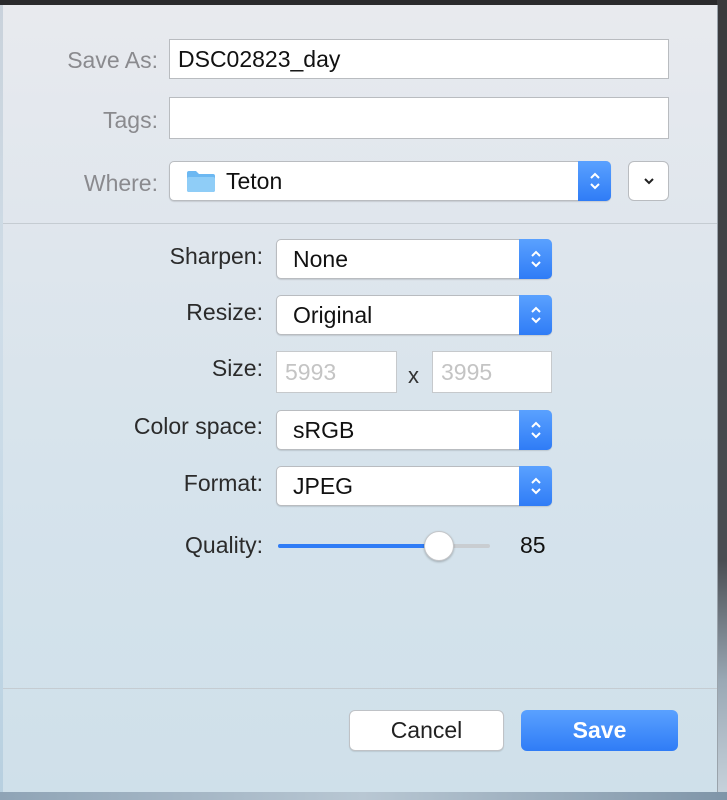 The height and width of the screenshot is (800, 727). Describe the element at coordinates (360, 223) in the screenshot. I see `separator-top` at that location.